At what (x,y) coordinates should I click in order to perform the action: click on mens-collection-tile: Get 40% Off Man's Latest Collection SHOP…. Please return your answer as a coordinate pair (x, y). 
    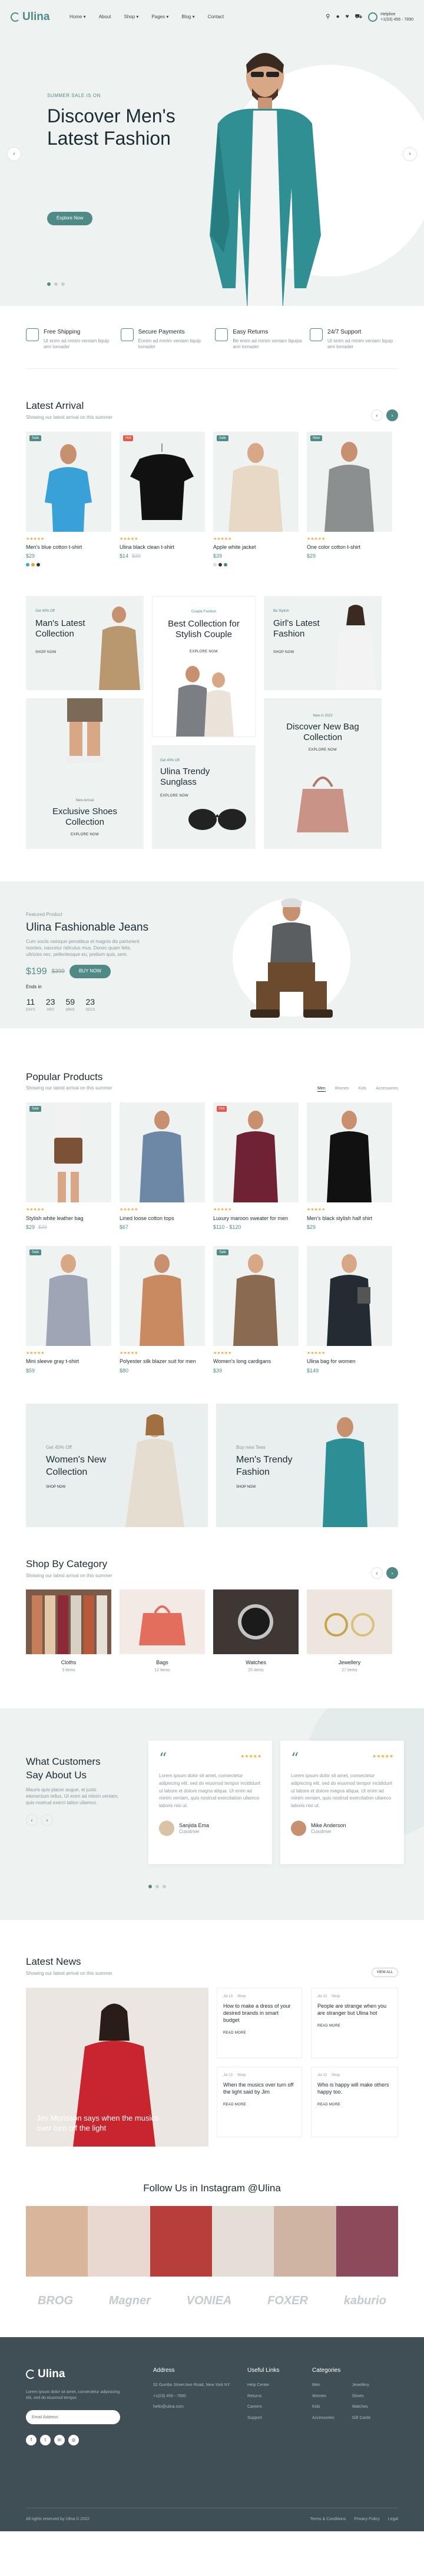
    Looking at the image, I should click on (85, 643).